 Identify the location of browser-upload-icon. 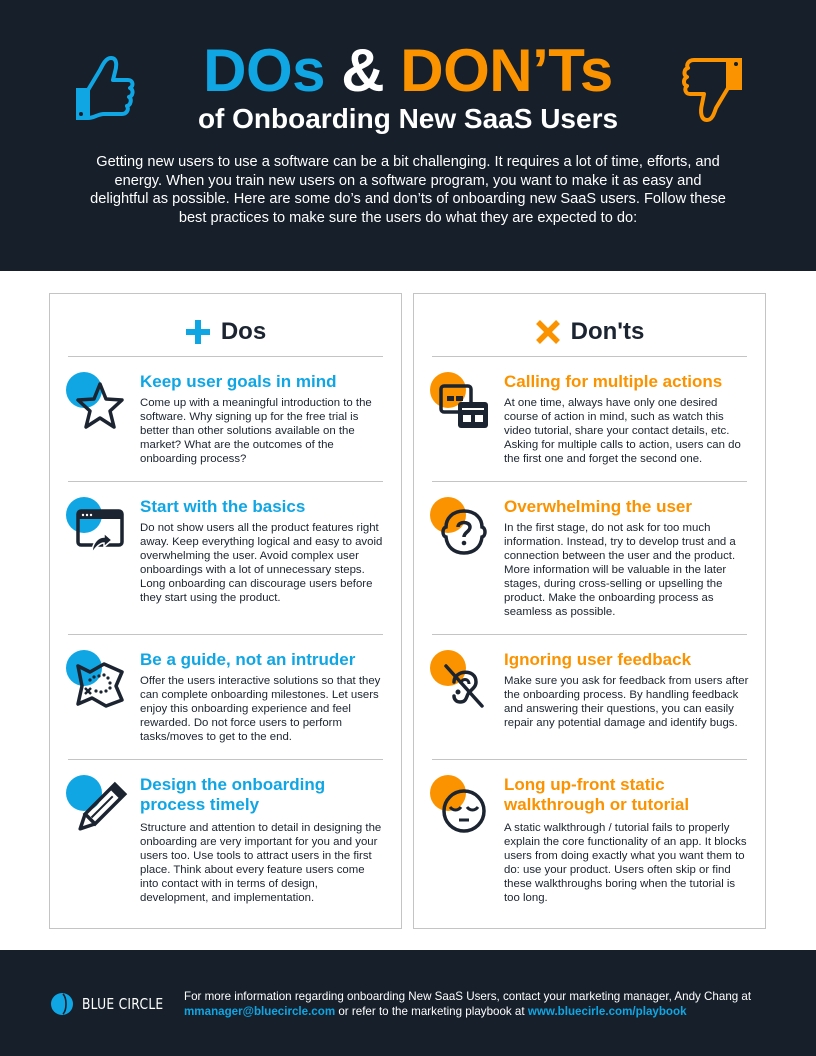
(100, 532).